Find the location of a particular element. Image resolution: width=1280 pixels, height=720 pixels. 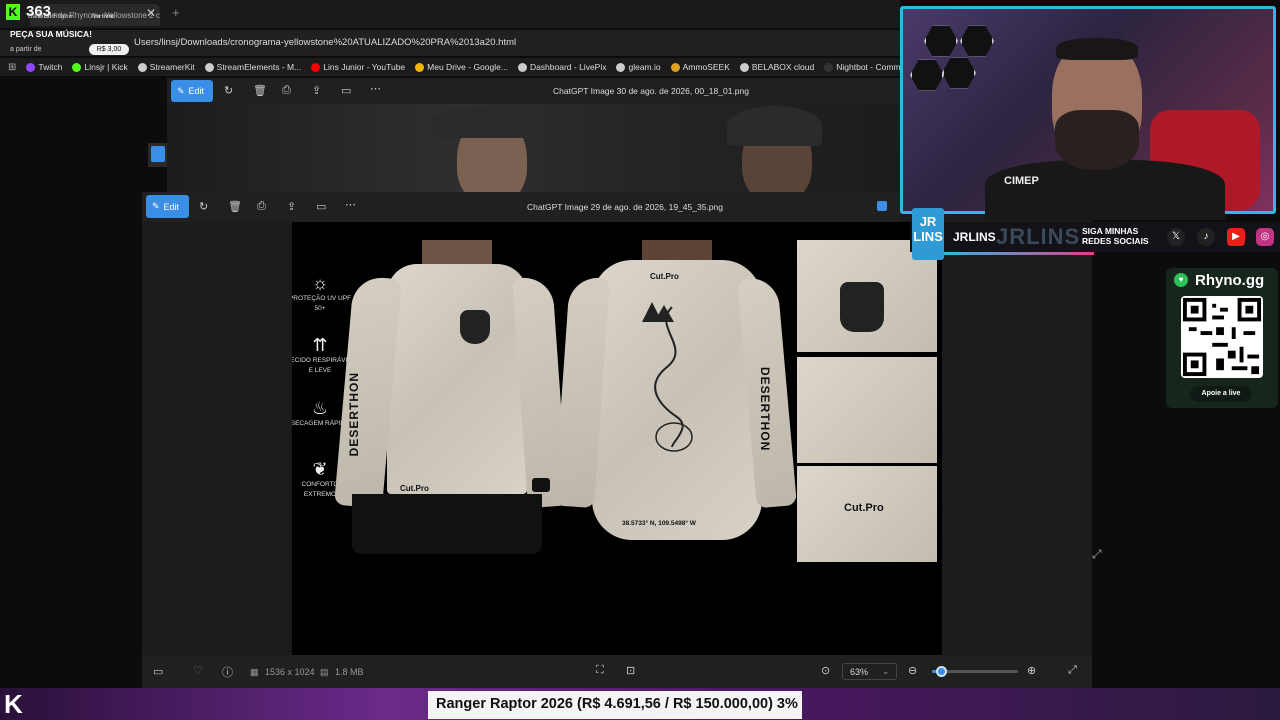

bookmark-item: Dashboard - LivePix is located at coordinates (561, 67).